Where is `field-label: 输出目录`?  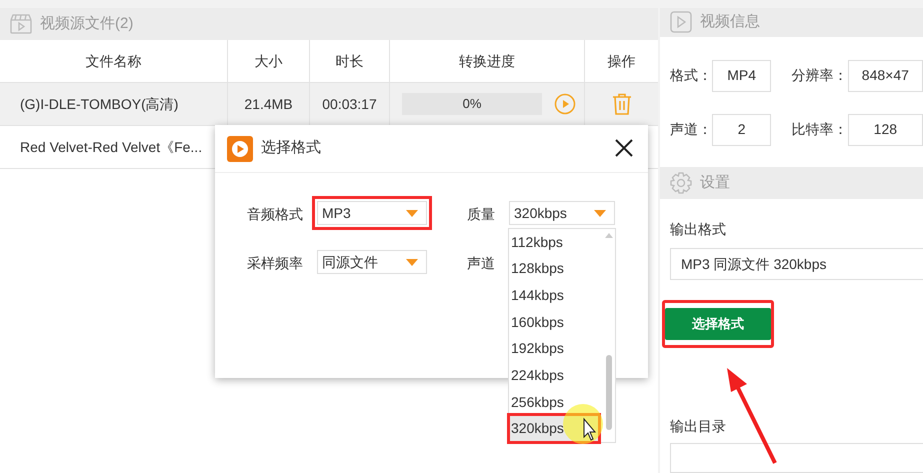 field-label: 输出目录 is located at coordinates (698, 426).